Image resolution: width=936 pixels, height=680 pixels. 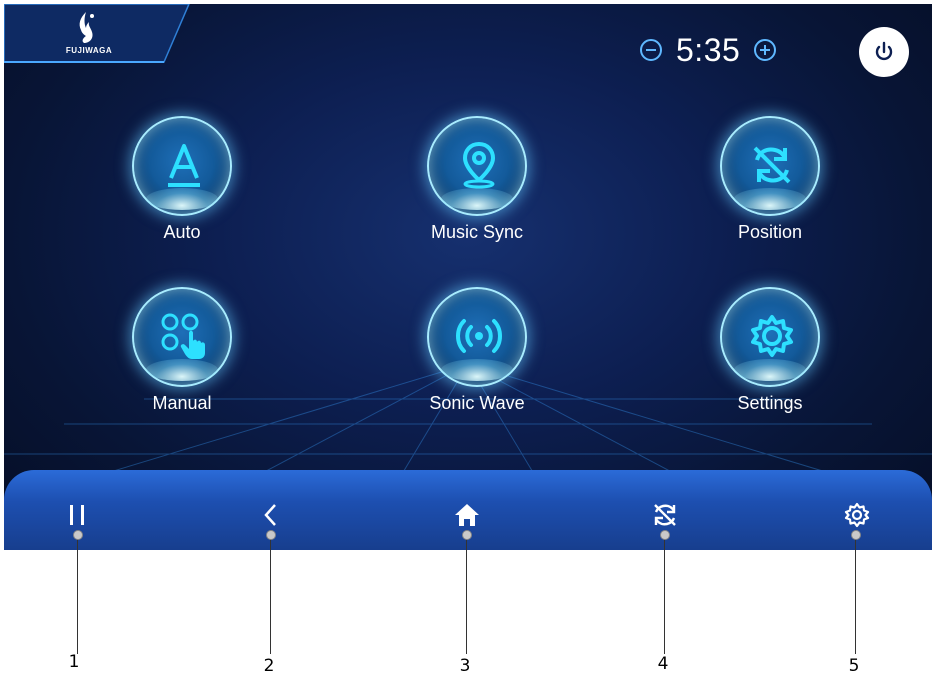 I want to click on pause-icon, so click(x=77, y=515).